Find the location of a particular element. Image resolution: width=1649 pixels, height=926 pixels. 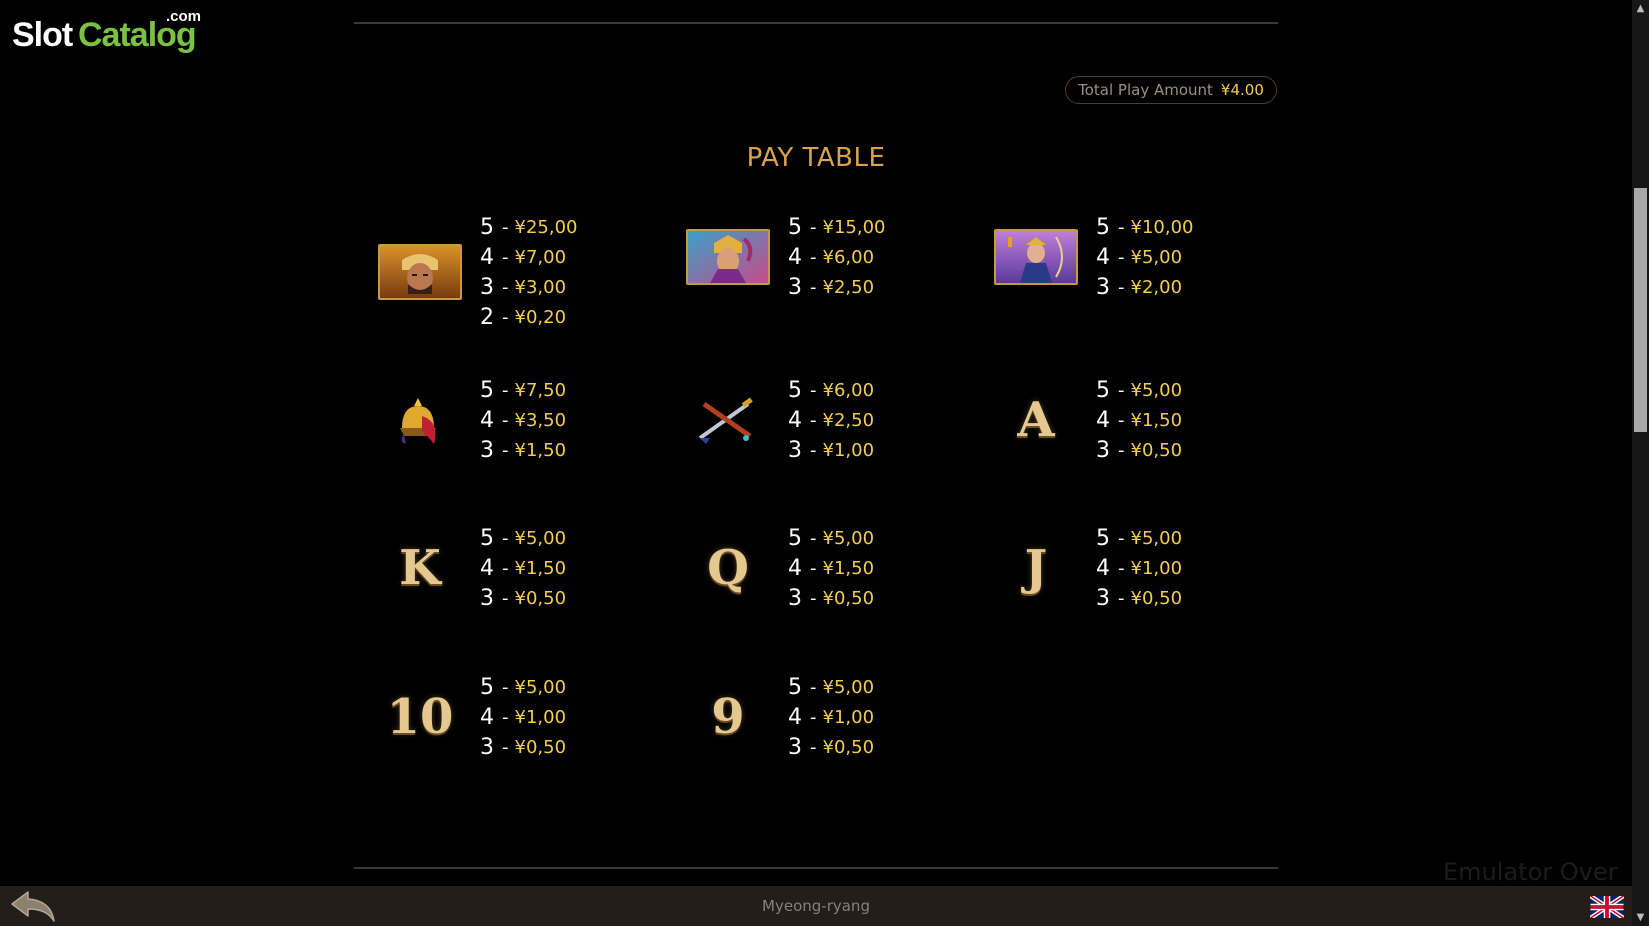

pay-row: 2- ¥0,20 is located at coordinates (528, 317).